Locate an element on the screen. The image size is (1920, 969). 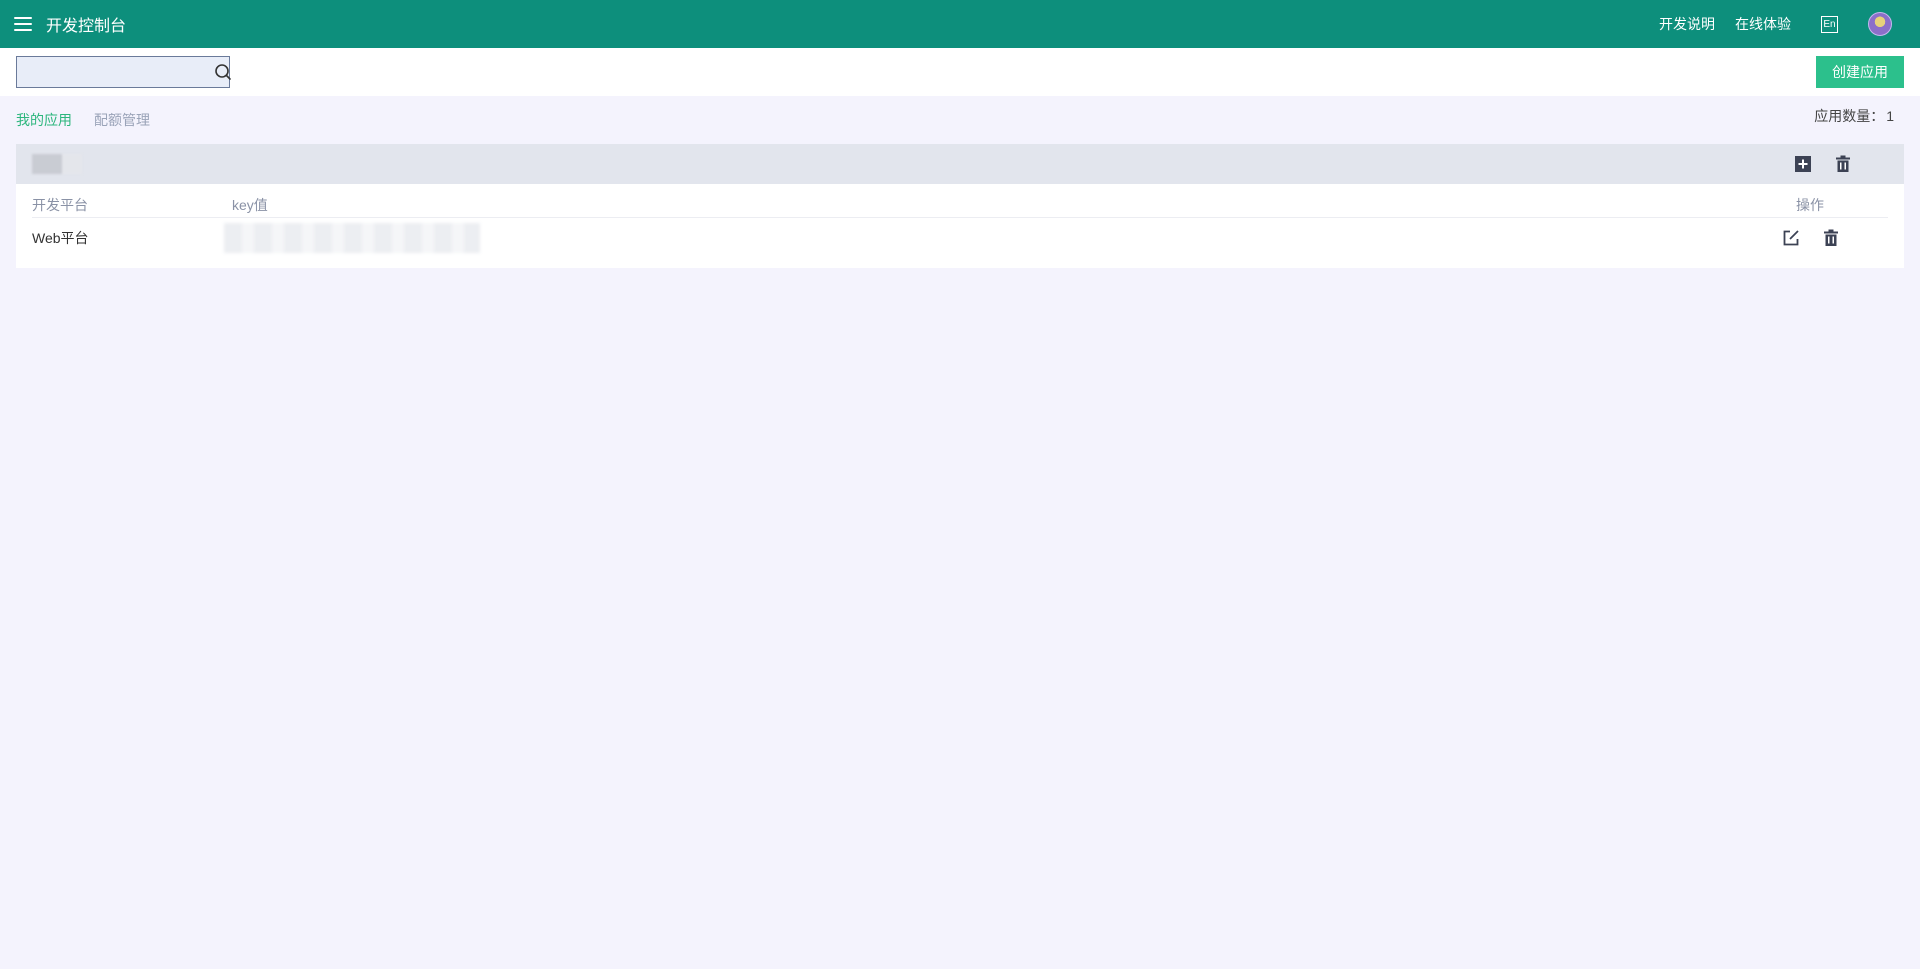
avatar is located at coordinates (1880, 24).